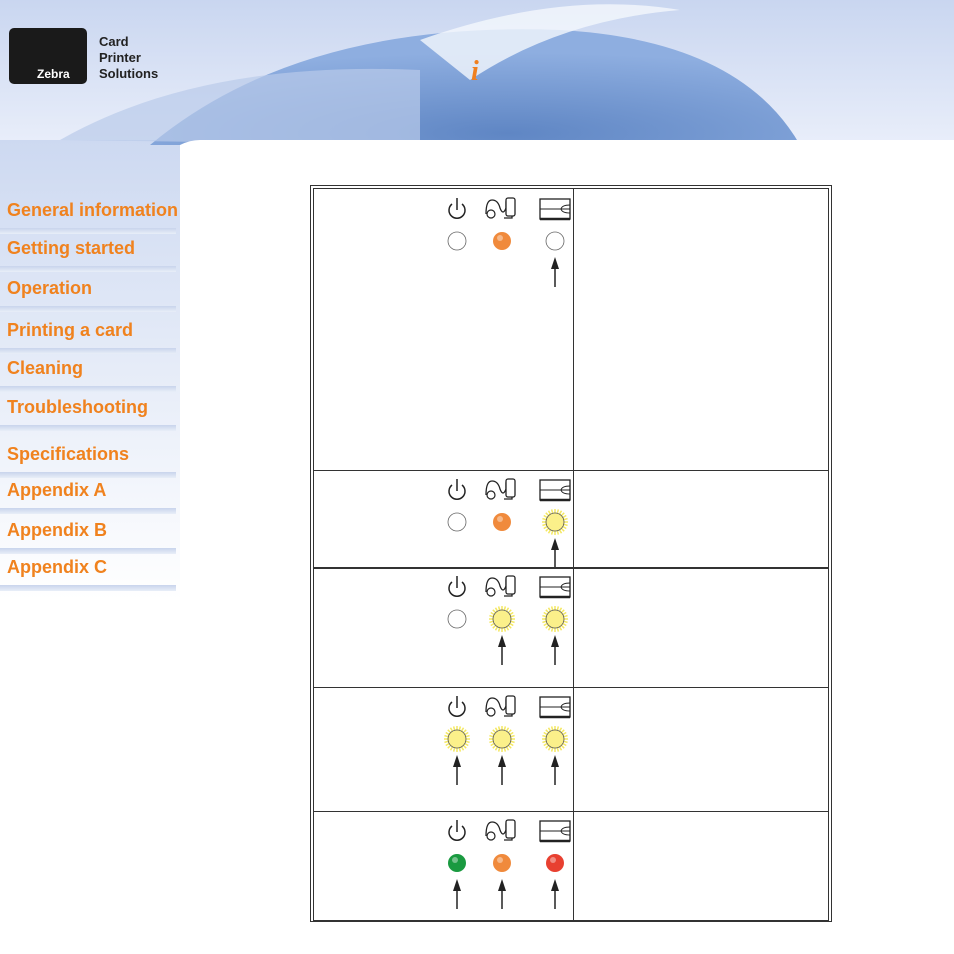  What do you see at coordinates (70, 330) in the screenshot?
I see `nav-item-printing-a-card: Printing a card` at bounding box center [70, 330].